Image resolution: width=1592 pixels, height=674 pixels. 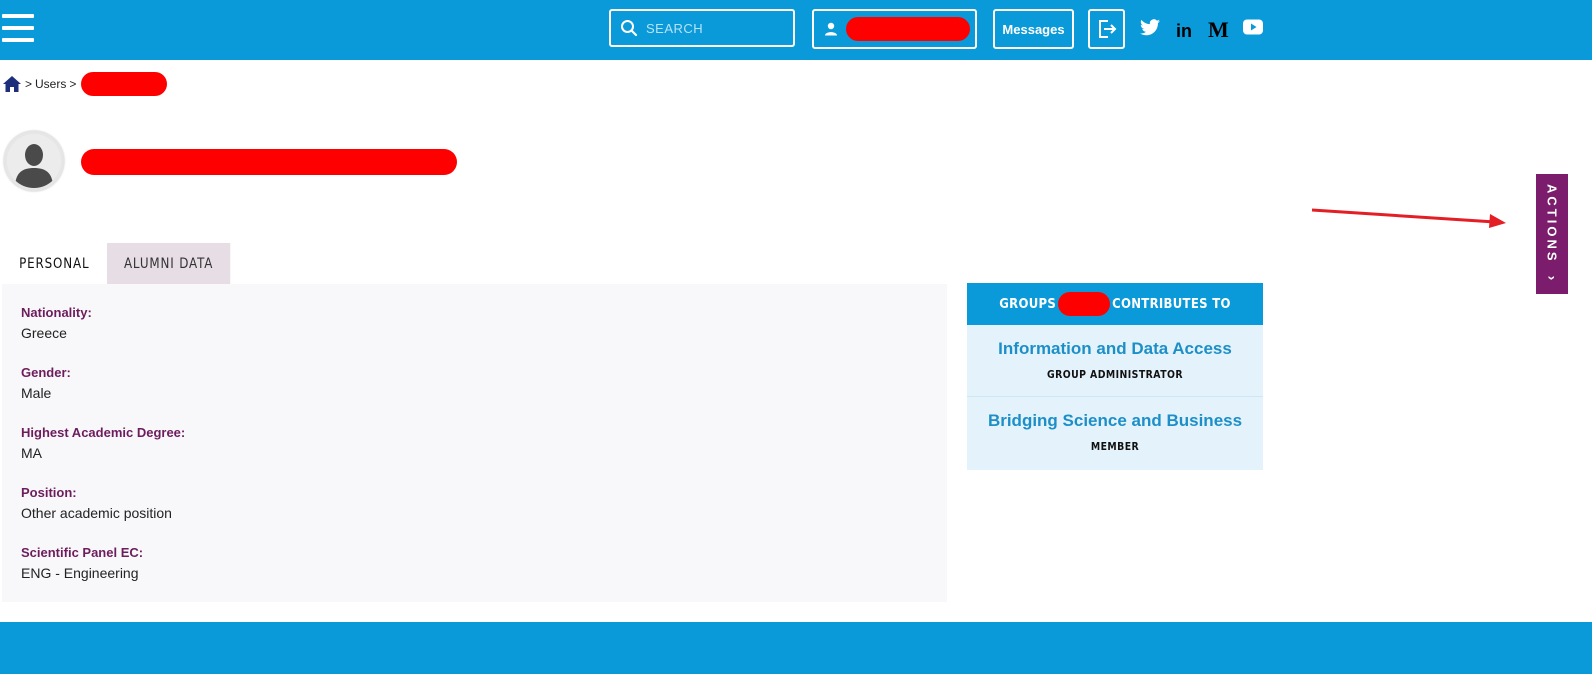 I want to click on redacted-breadcrumb-user, so click(x=124, y=84).